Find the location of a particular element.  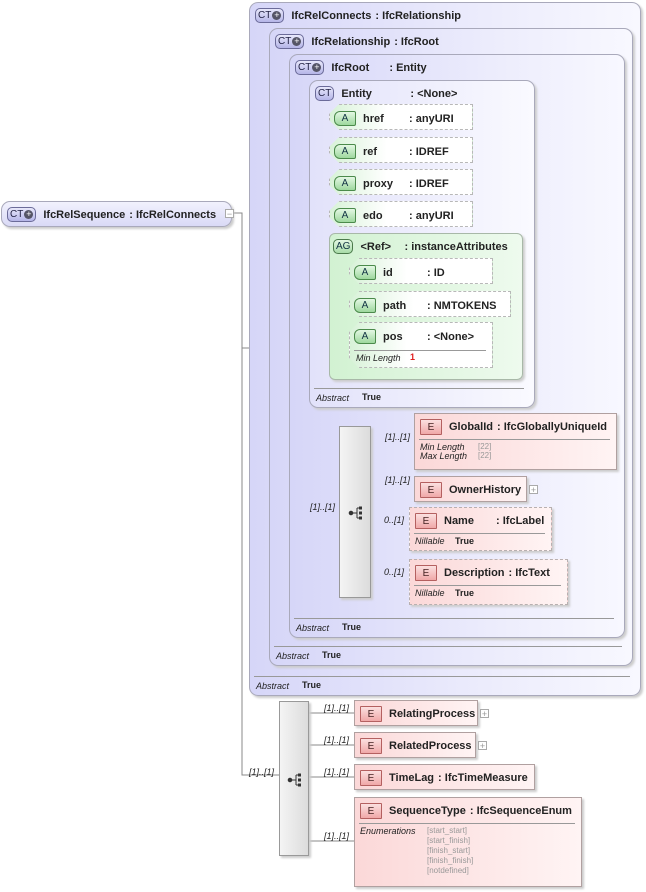

type: IfcRelationship is located at coordinates (418, 16).